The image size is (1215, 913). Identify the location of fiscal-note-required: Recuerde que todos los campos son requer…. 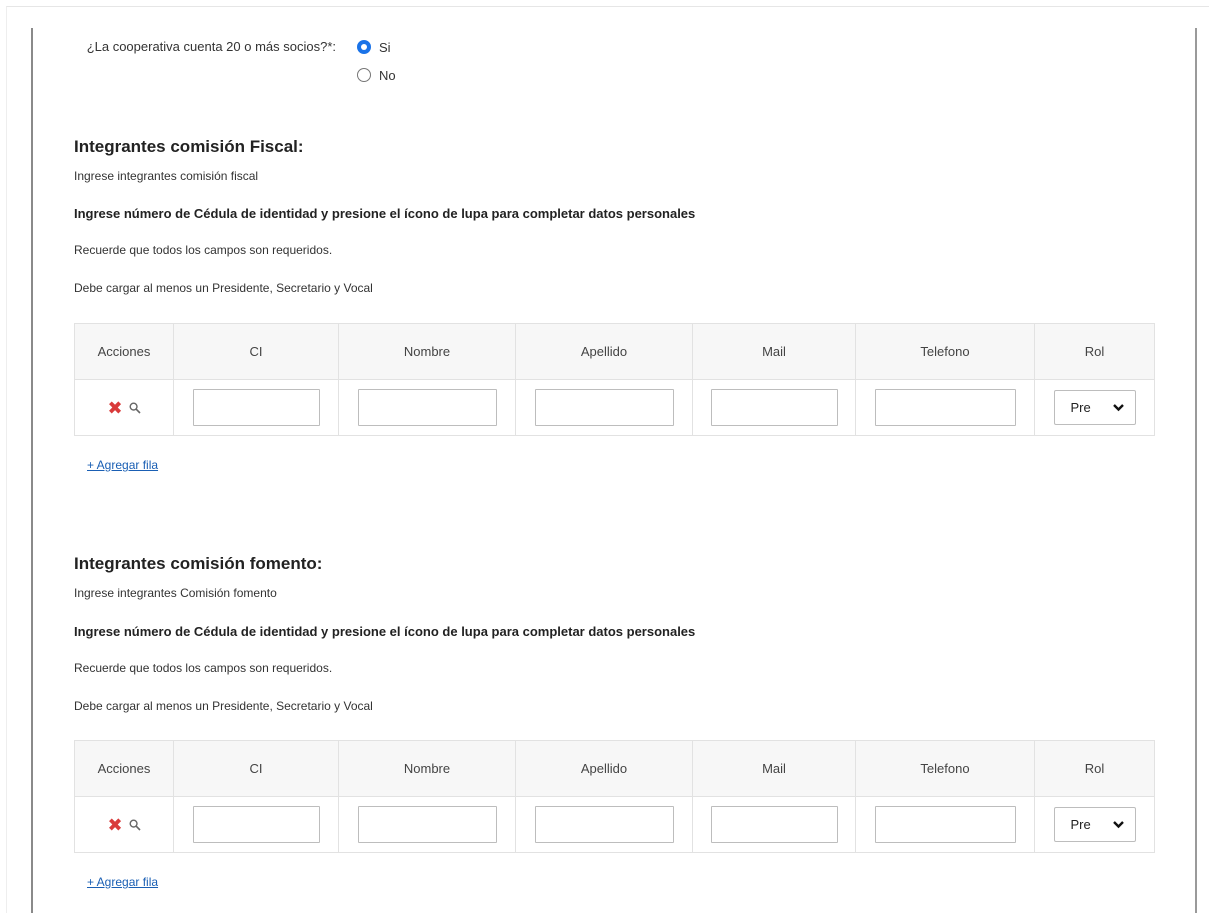
(203, 250).